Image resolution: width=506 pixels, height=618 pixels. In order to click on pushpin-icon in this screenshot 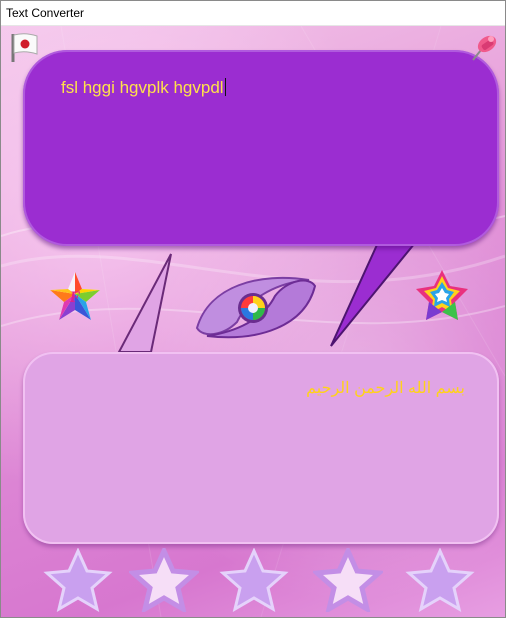, I will do `click(483, 50)`.